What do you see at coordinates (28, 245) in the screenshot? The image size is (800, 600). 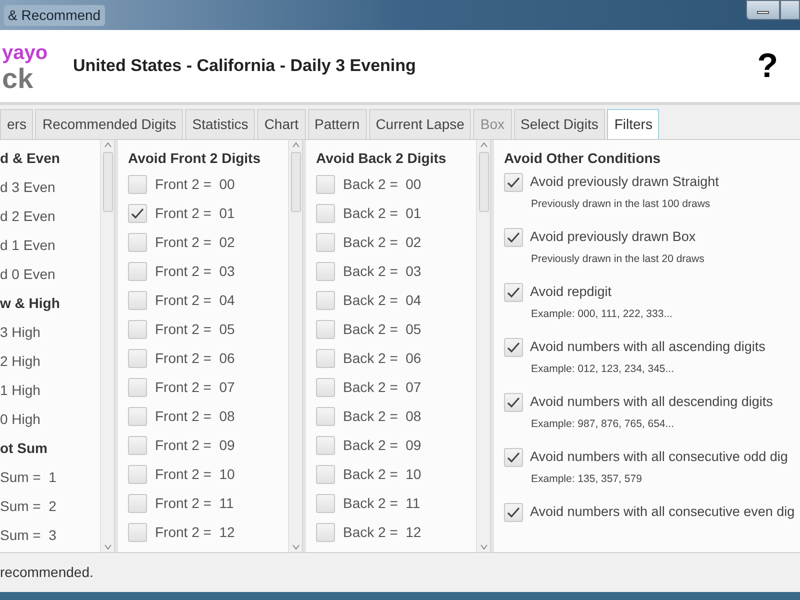 I see `option-label: d 1 Even` at bounding box center [28, 245].